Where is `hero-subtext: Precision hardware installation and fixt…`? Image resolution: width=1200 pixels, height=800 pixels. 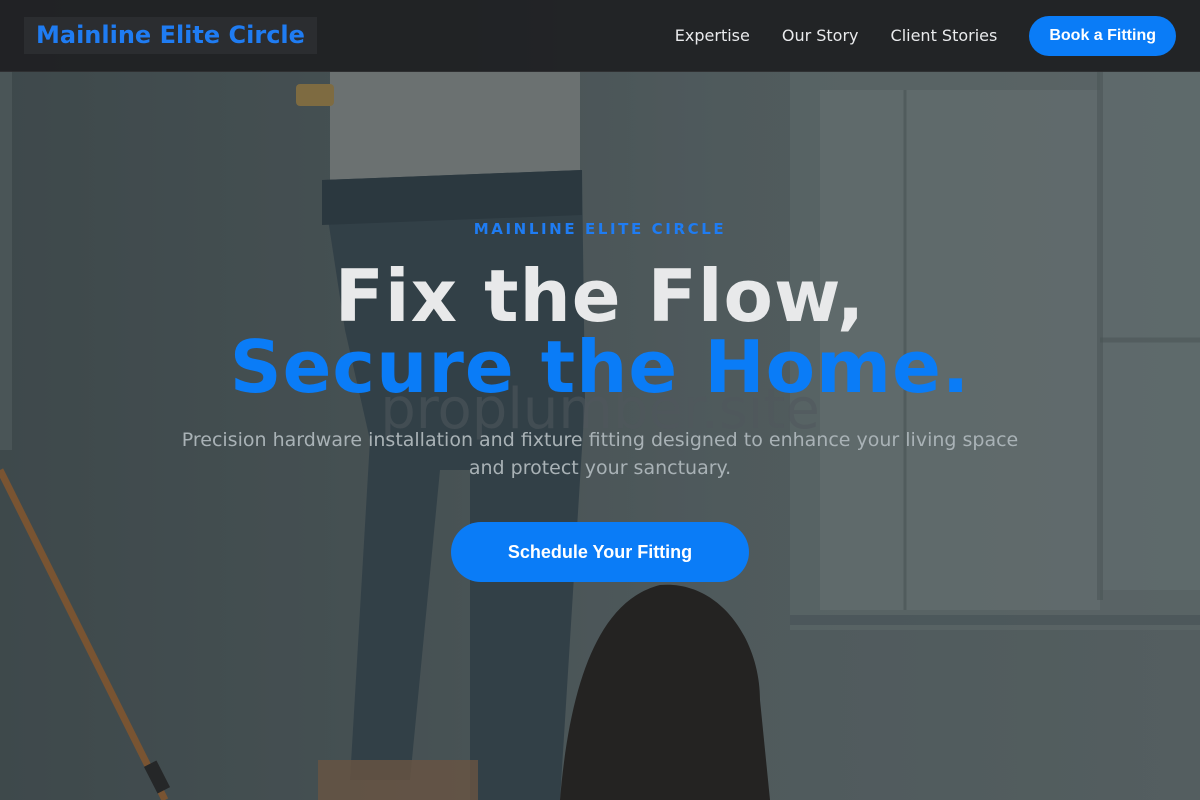 hero-subtext: Precision hardware installation and fixt… is located at coordinates (600, 454).